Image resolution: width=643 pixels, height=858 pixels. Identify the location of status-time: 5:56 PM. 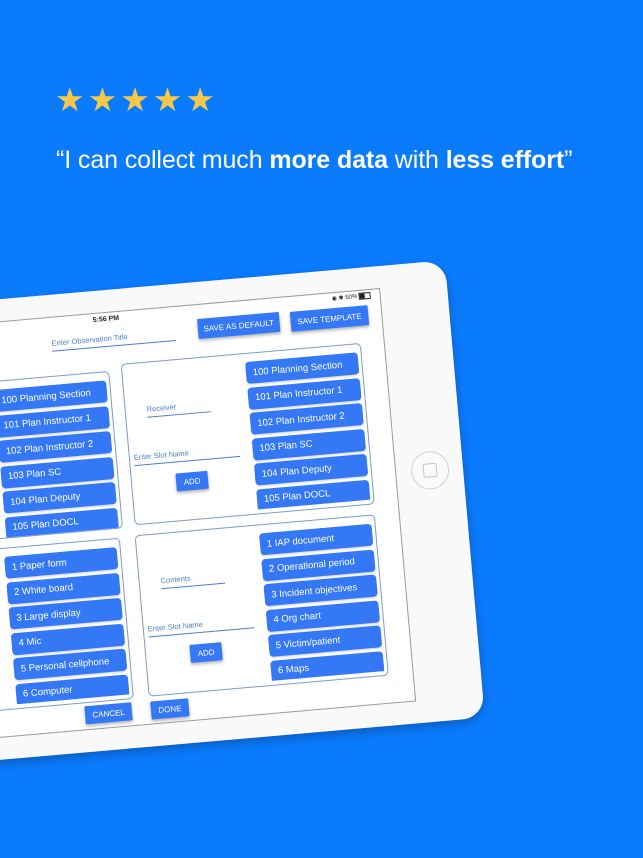
(106, 319).